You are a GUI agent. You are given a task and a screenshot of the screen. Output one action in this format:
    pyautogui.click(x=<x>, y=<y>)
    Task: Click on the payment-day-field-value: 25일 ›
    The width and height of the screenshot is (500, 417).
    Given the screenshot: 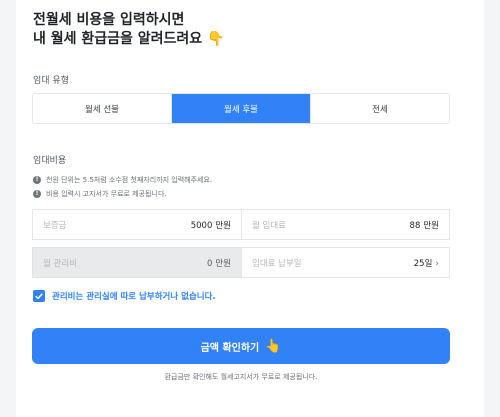 What is the action you would take?
    pyautogui.click(x=426, y=263)
    